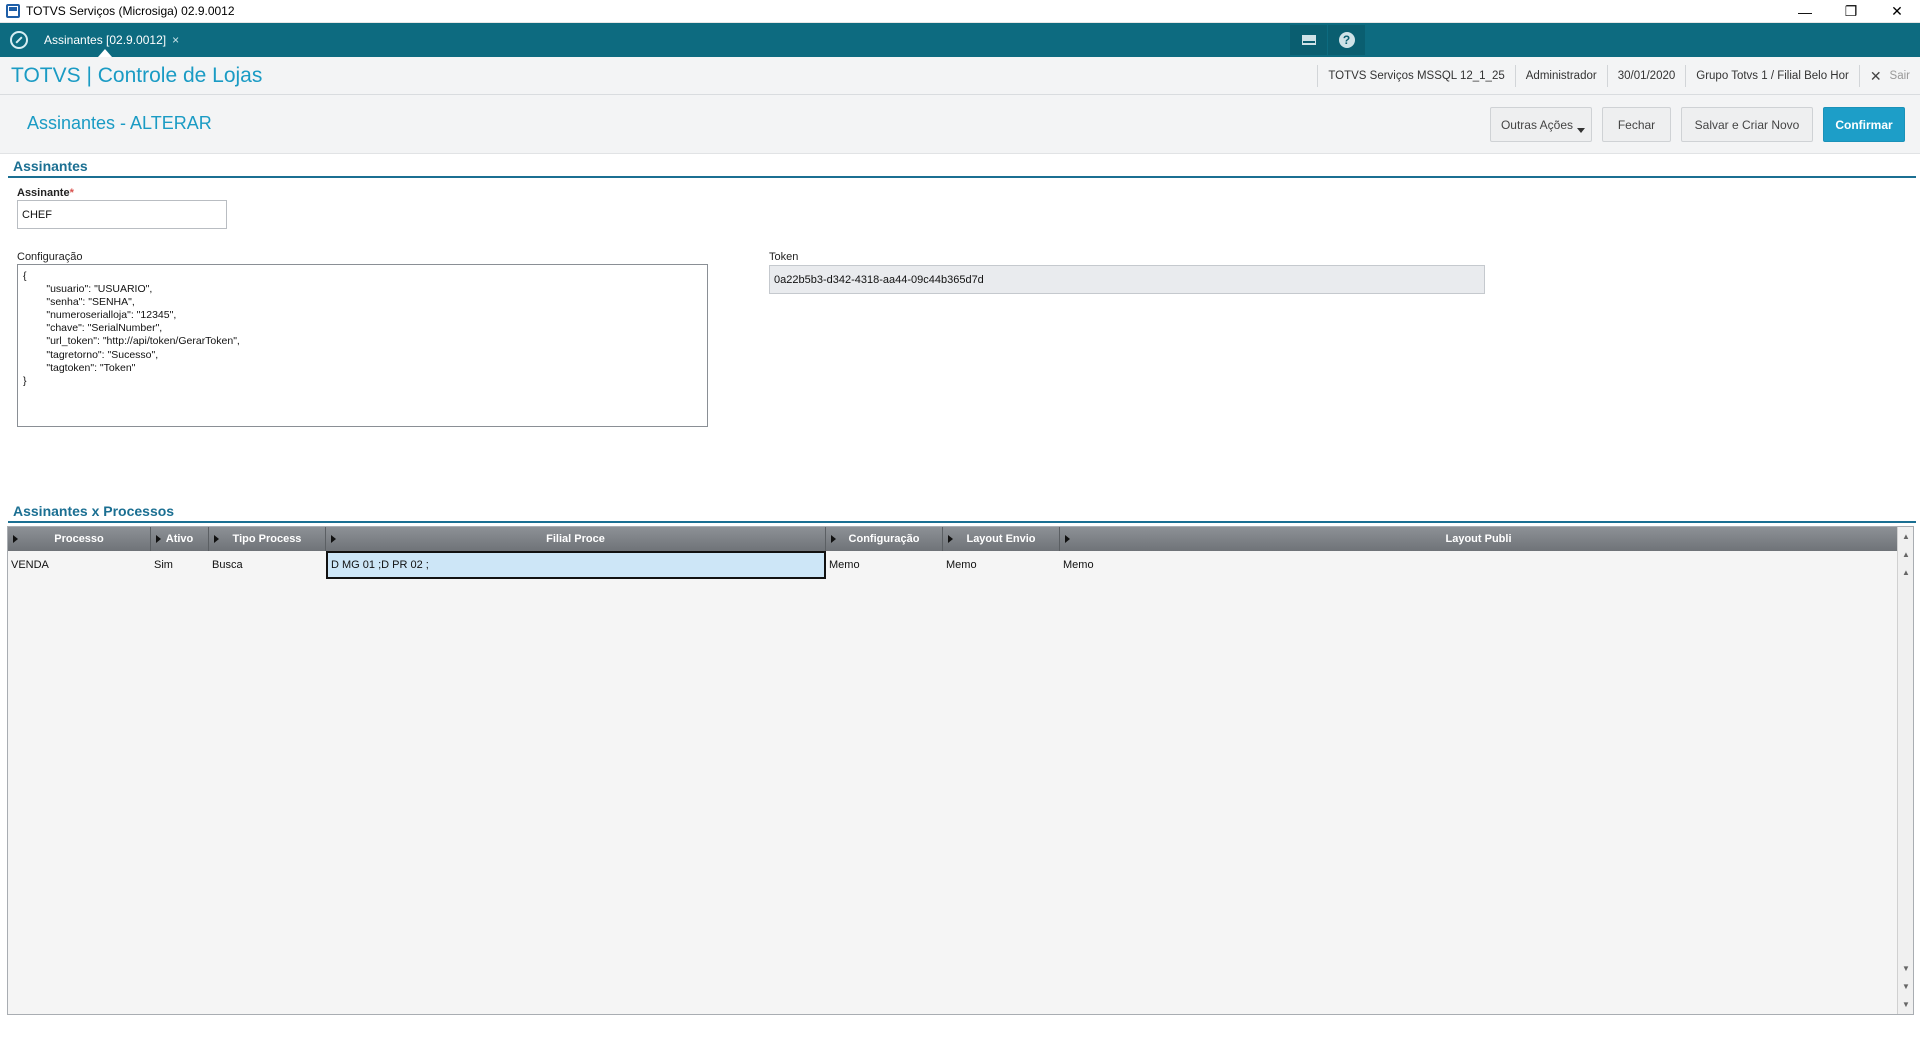  What do you see at coordinates (1875, 75) in the screenshot?
I see `close-icon: ✕` at bounding box center [1875, 75].